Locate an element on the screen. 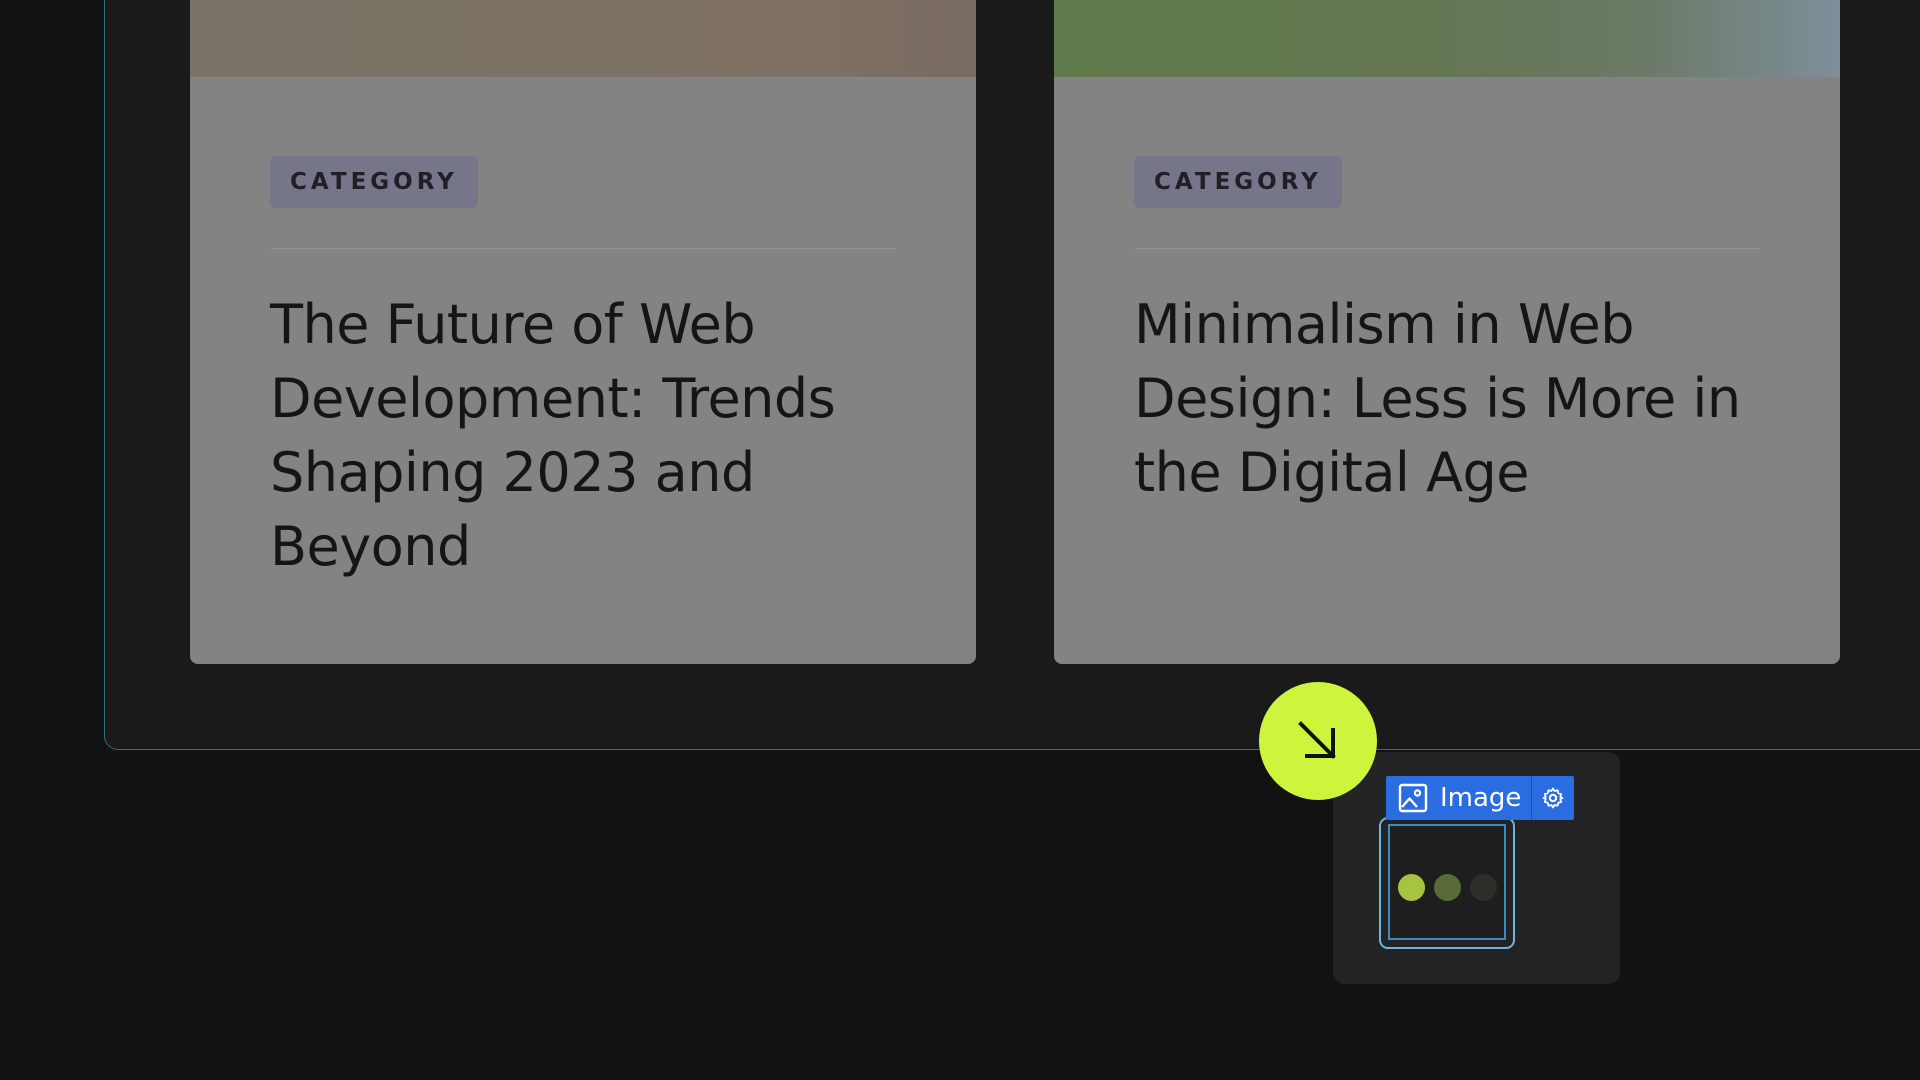 The height and width of the screenshot is (1080, 1920). arrow-down-right-icon is located at coordinates (1317, 740).